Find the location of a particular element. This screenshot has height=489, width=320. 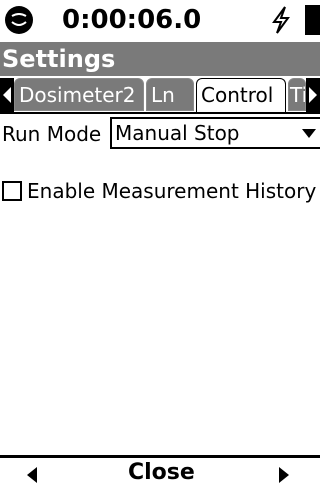

power-bolt-icon is located at coordinates (281, 20).